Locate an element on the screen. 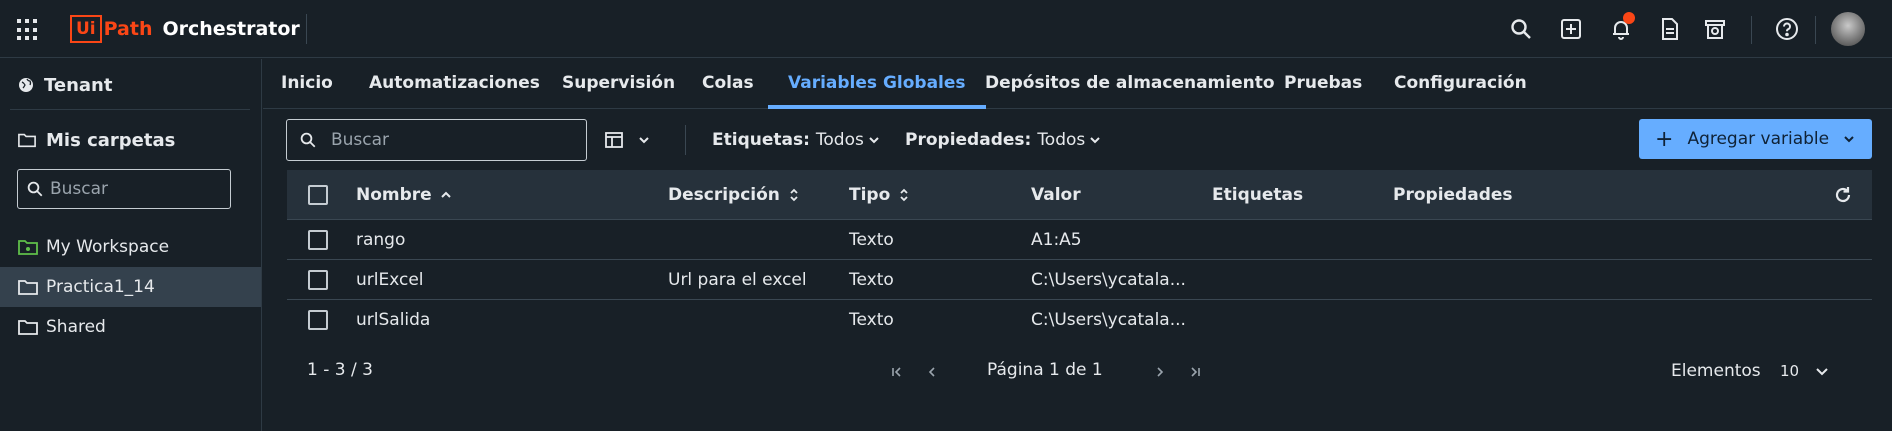 Image resolution: width=1892 pixels, height=431 pixels. folder-search-input is located at coordinates (135, 189).